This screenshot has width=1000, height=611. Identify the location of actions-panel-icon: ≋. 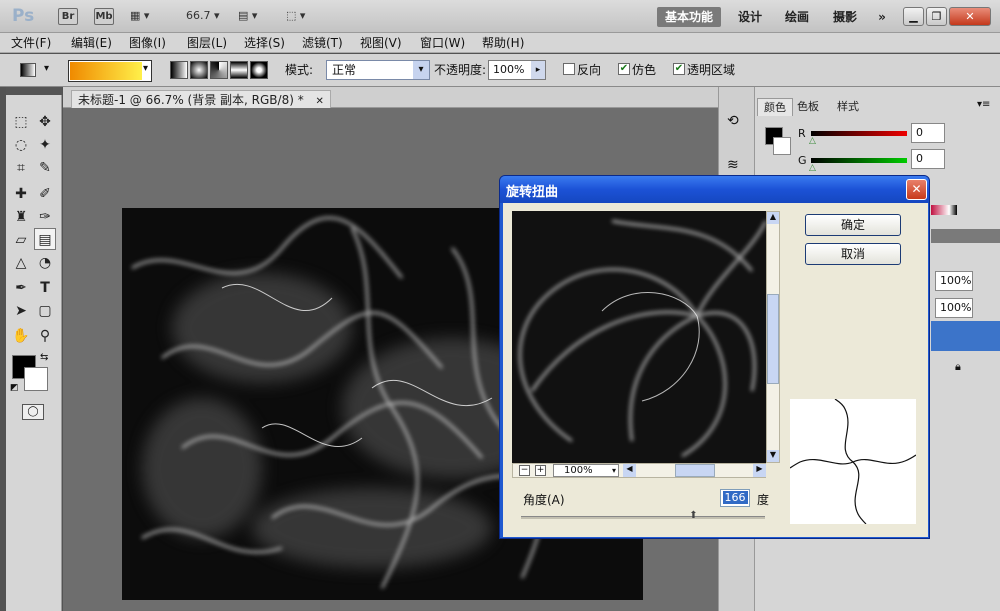
(733, 165).